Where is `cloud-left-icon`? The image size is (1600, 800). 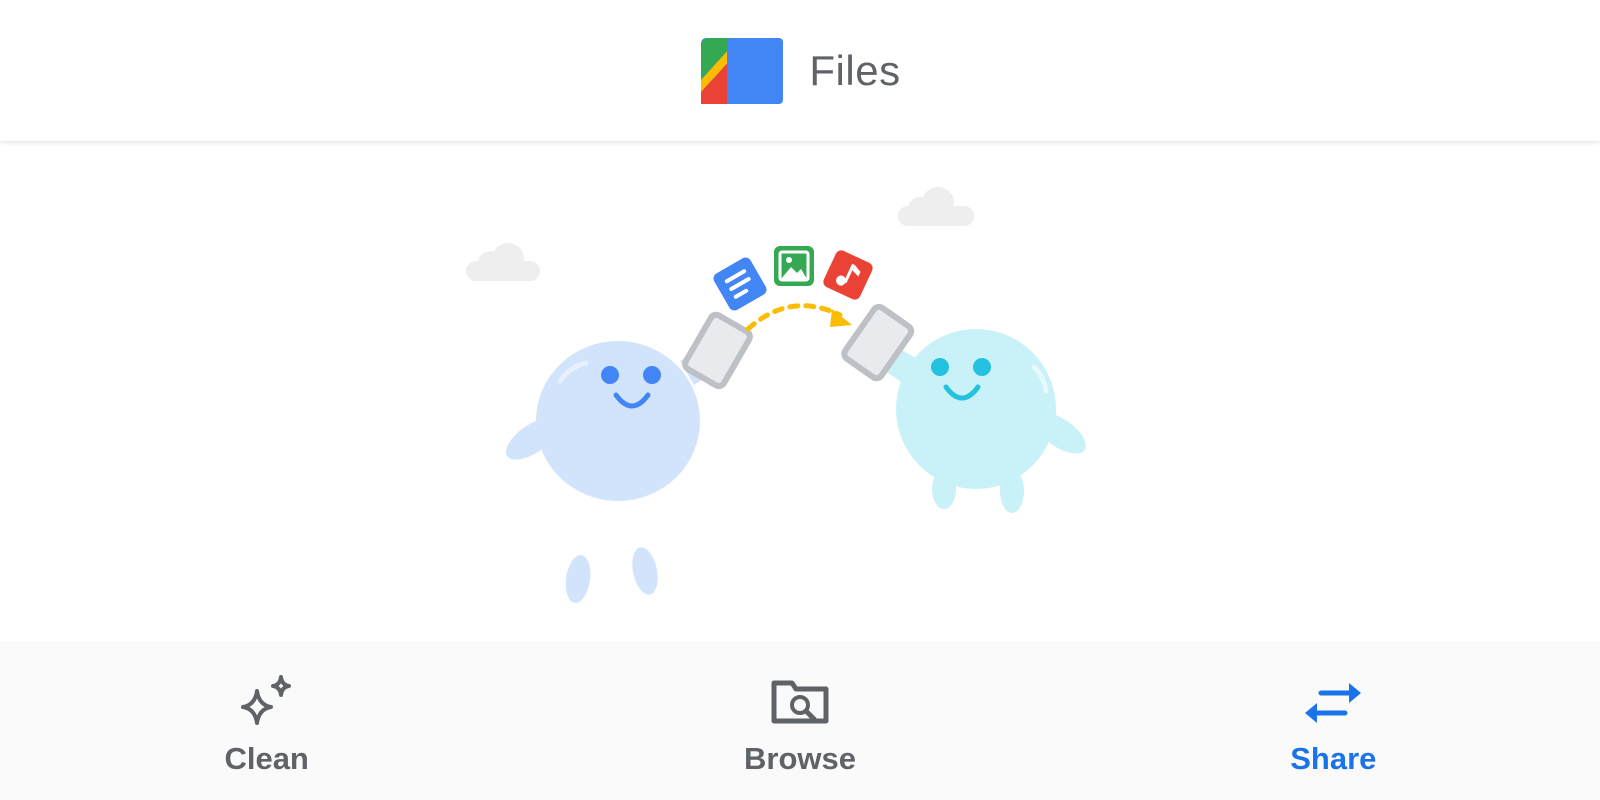 cloud-left-icon is located at coordinates (503, 262).